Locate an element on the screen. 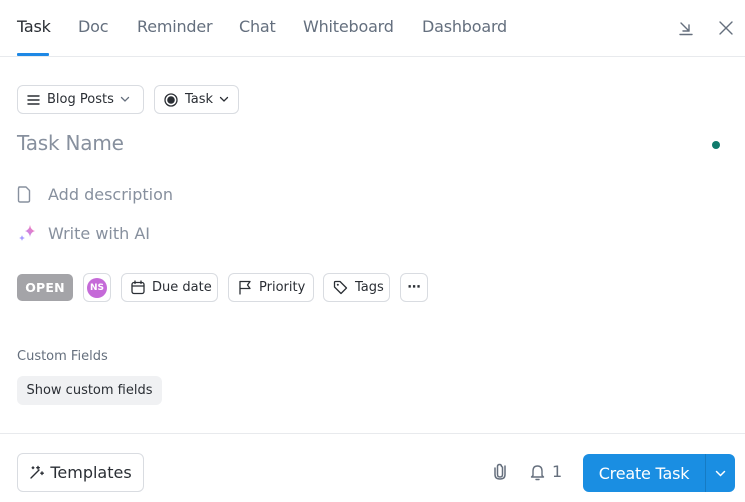 This screenshot has height=502, width=745. close-icon is located at coordinates (726, 28).